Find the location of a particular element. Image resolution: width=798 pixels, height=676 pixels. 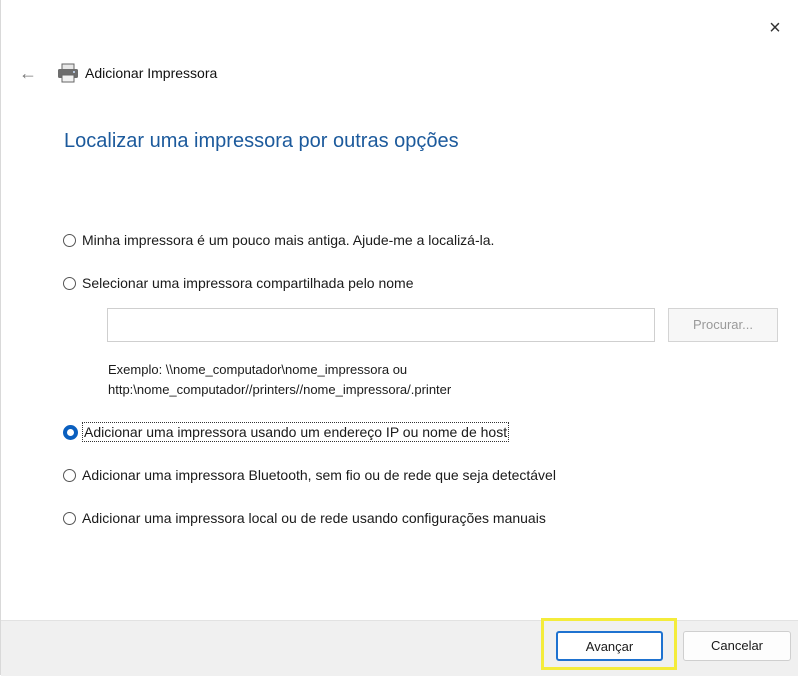

next-button: Avançar is located at coordinates (609, 646).